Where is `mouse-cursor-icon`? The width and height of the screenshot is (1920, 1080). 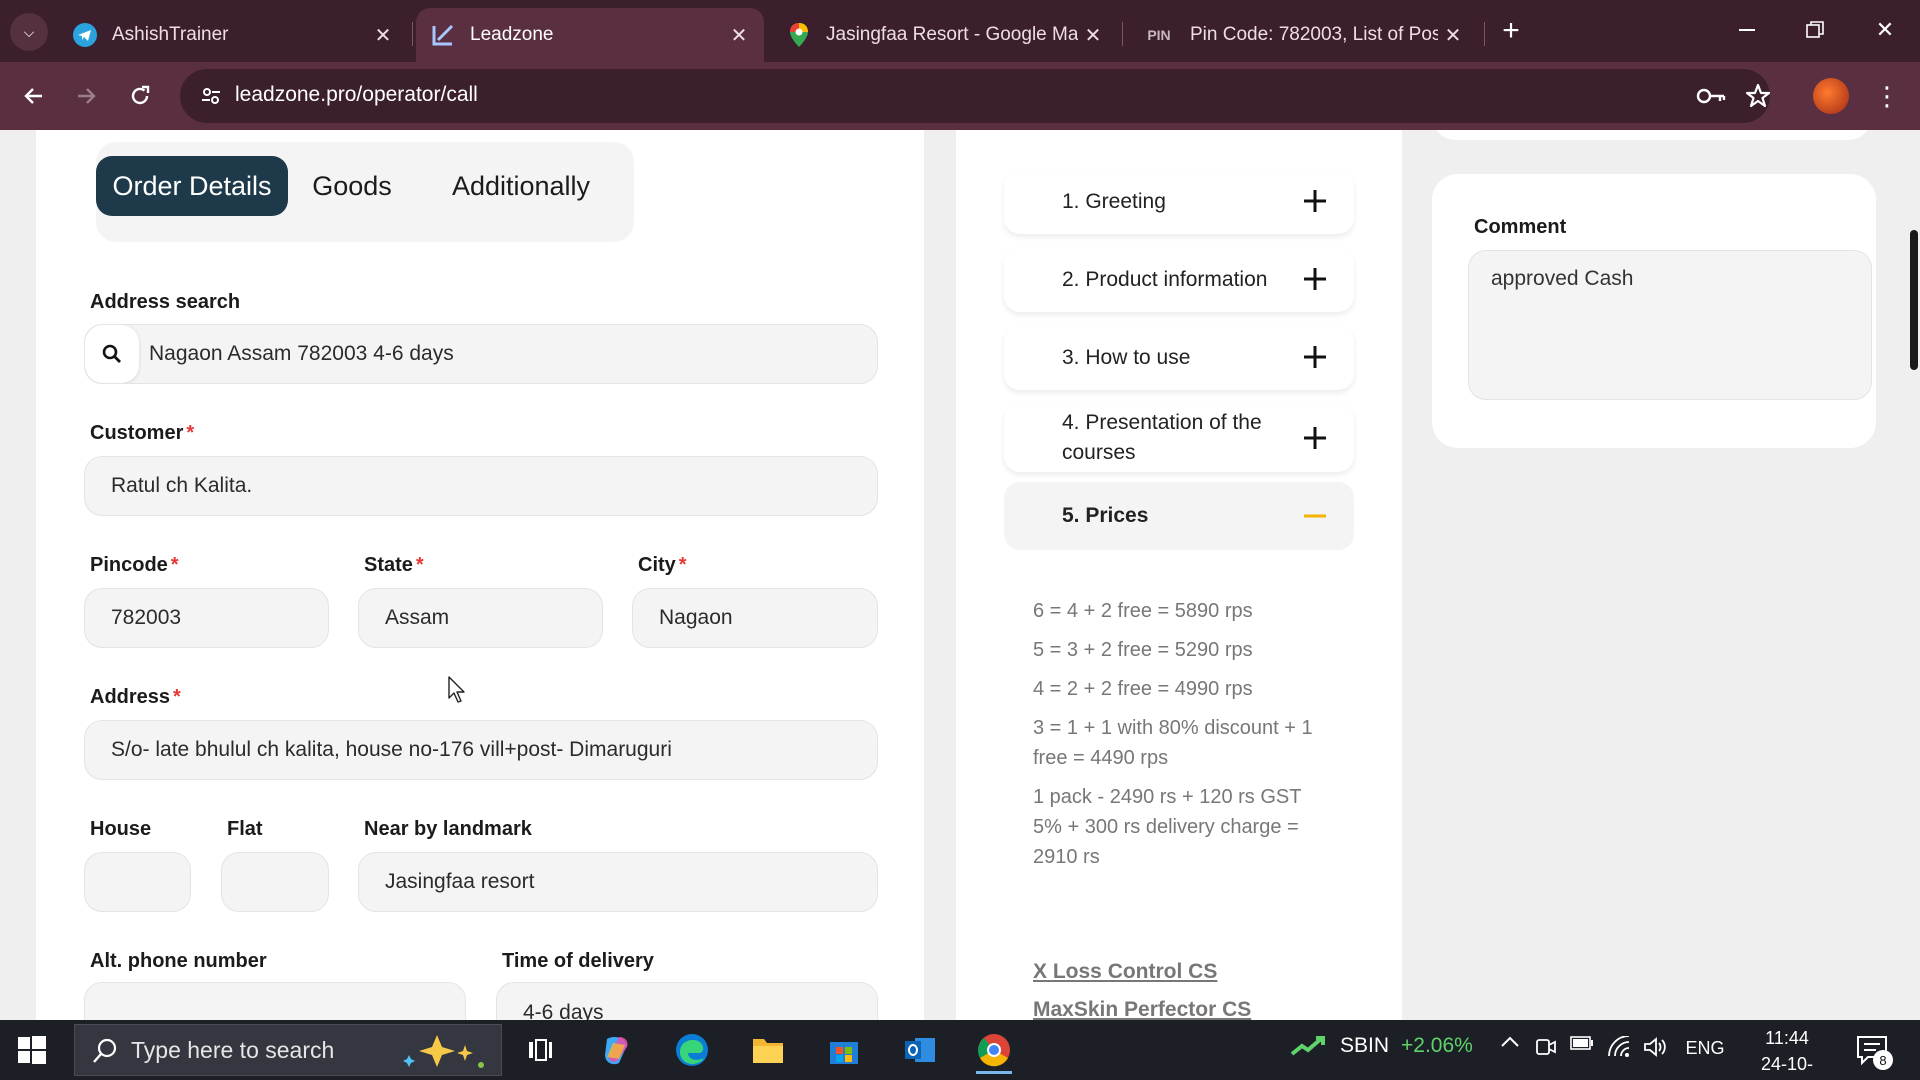 mouse-cursor-icon is located at coordinates (456, 689).